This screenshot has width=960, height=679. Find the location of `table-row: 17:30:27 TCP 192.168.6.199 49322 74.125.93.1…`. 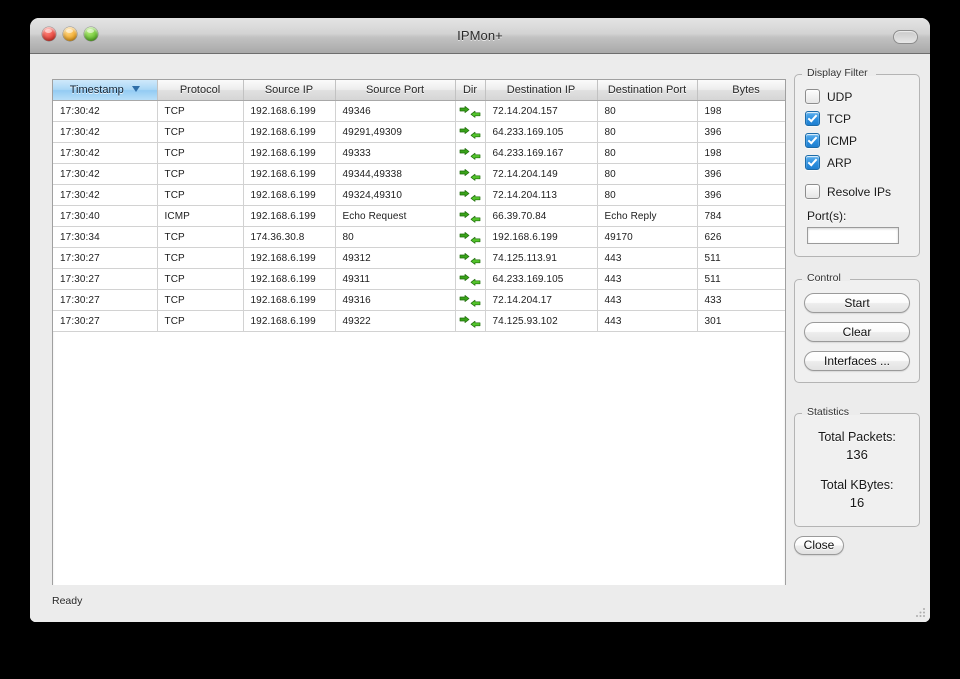

table-row: 17:30:27 TCP 192.168.6.199 49322 74.125.93.1… is located at coordinates (419, 321).